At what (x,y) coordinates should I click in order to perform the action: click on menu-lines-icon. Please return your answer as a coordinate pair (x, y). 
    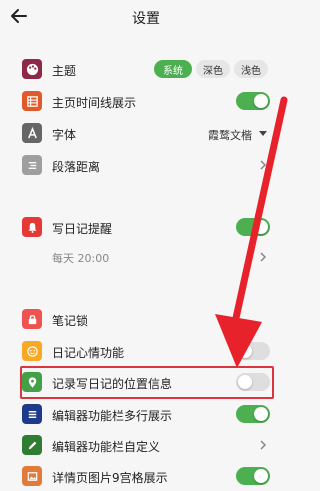
    Looking at the image, I should click on (32, 414).